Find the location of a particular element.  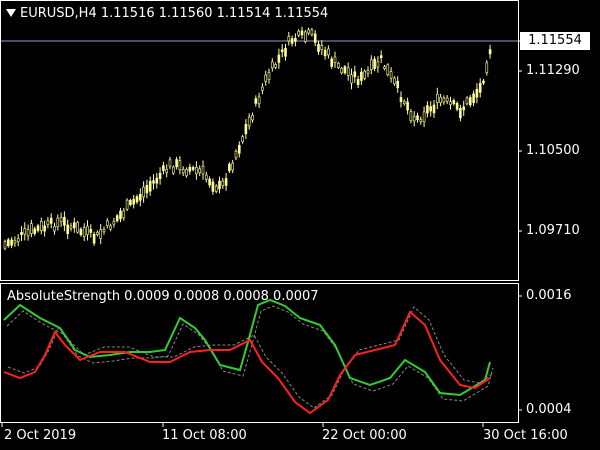

time-axis-label: 2 Oct 2019 is located at coordinates (40, 435).